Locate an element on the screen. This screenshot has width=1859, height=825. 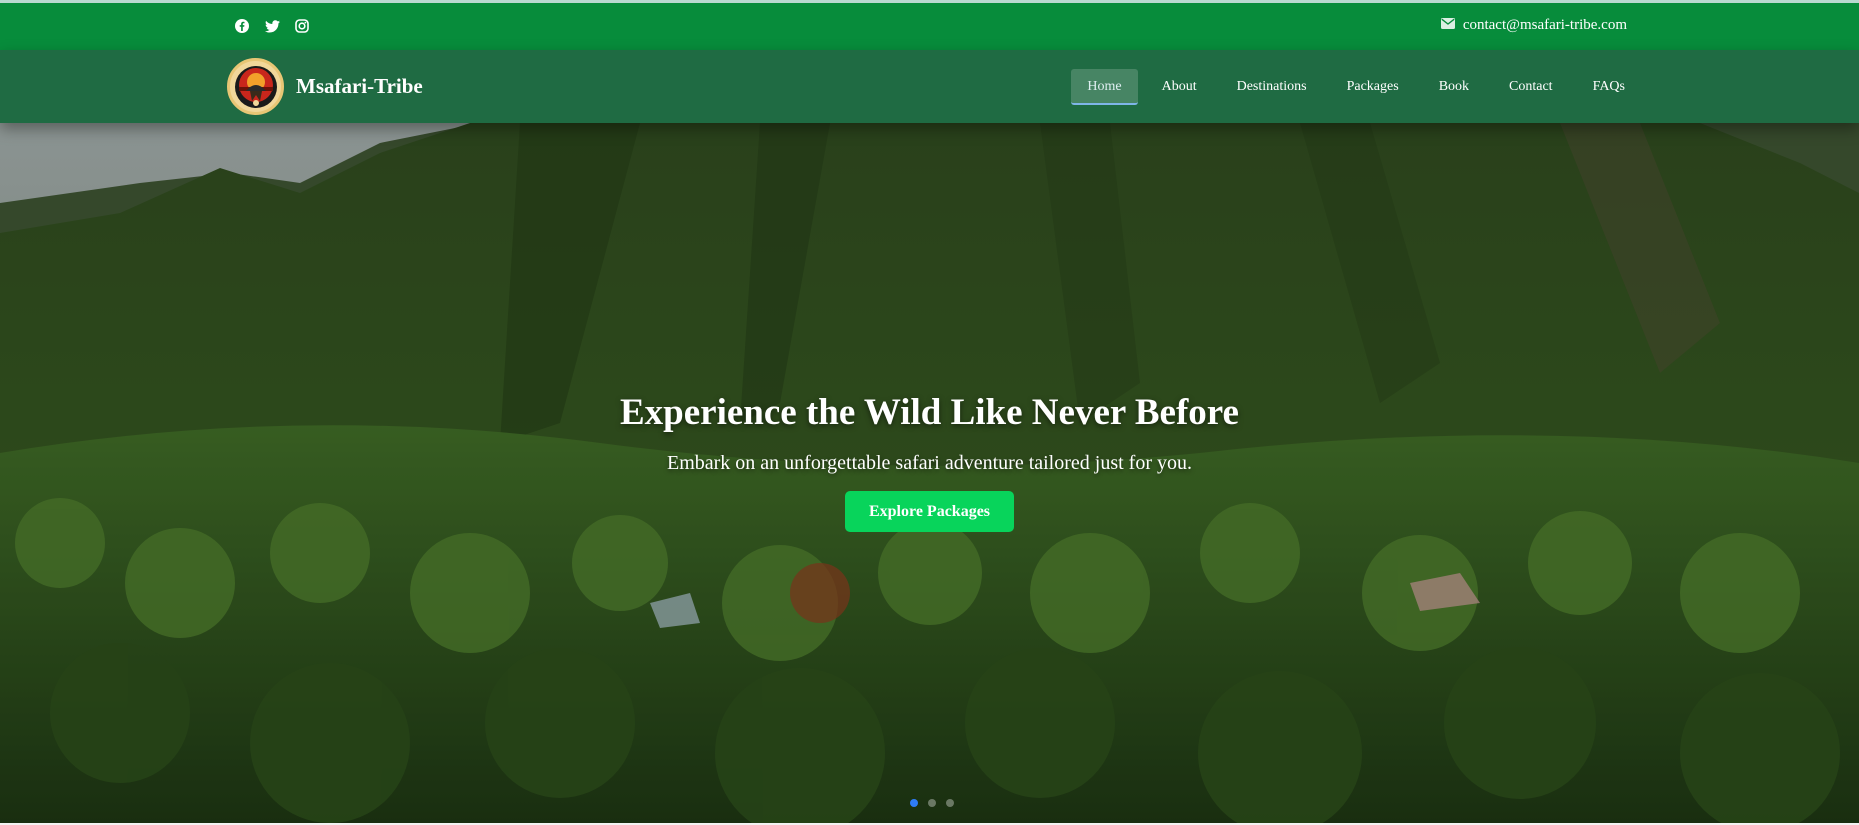
nav-destinations: Destinations is located at coordinates (1272, 87).